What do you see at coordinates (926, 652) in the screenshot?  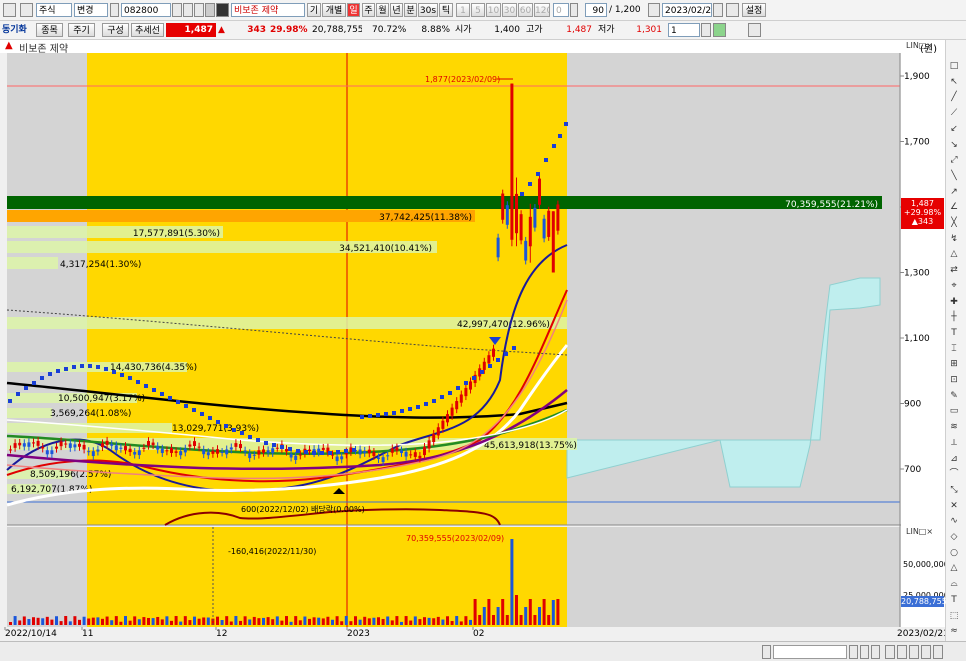 I see `zoom-reset-icon` at bounding box center [926, 652].